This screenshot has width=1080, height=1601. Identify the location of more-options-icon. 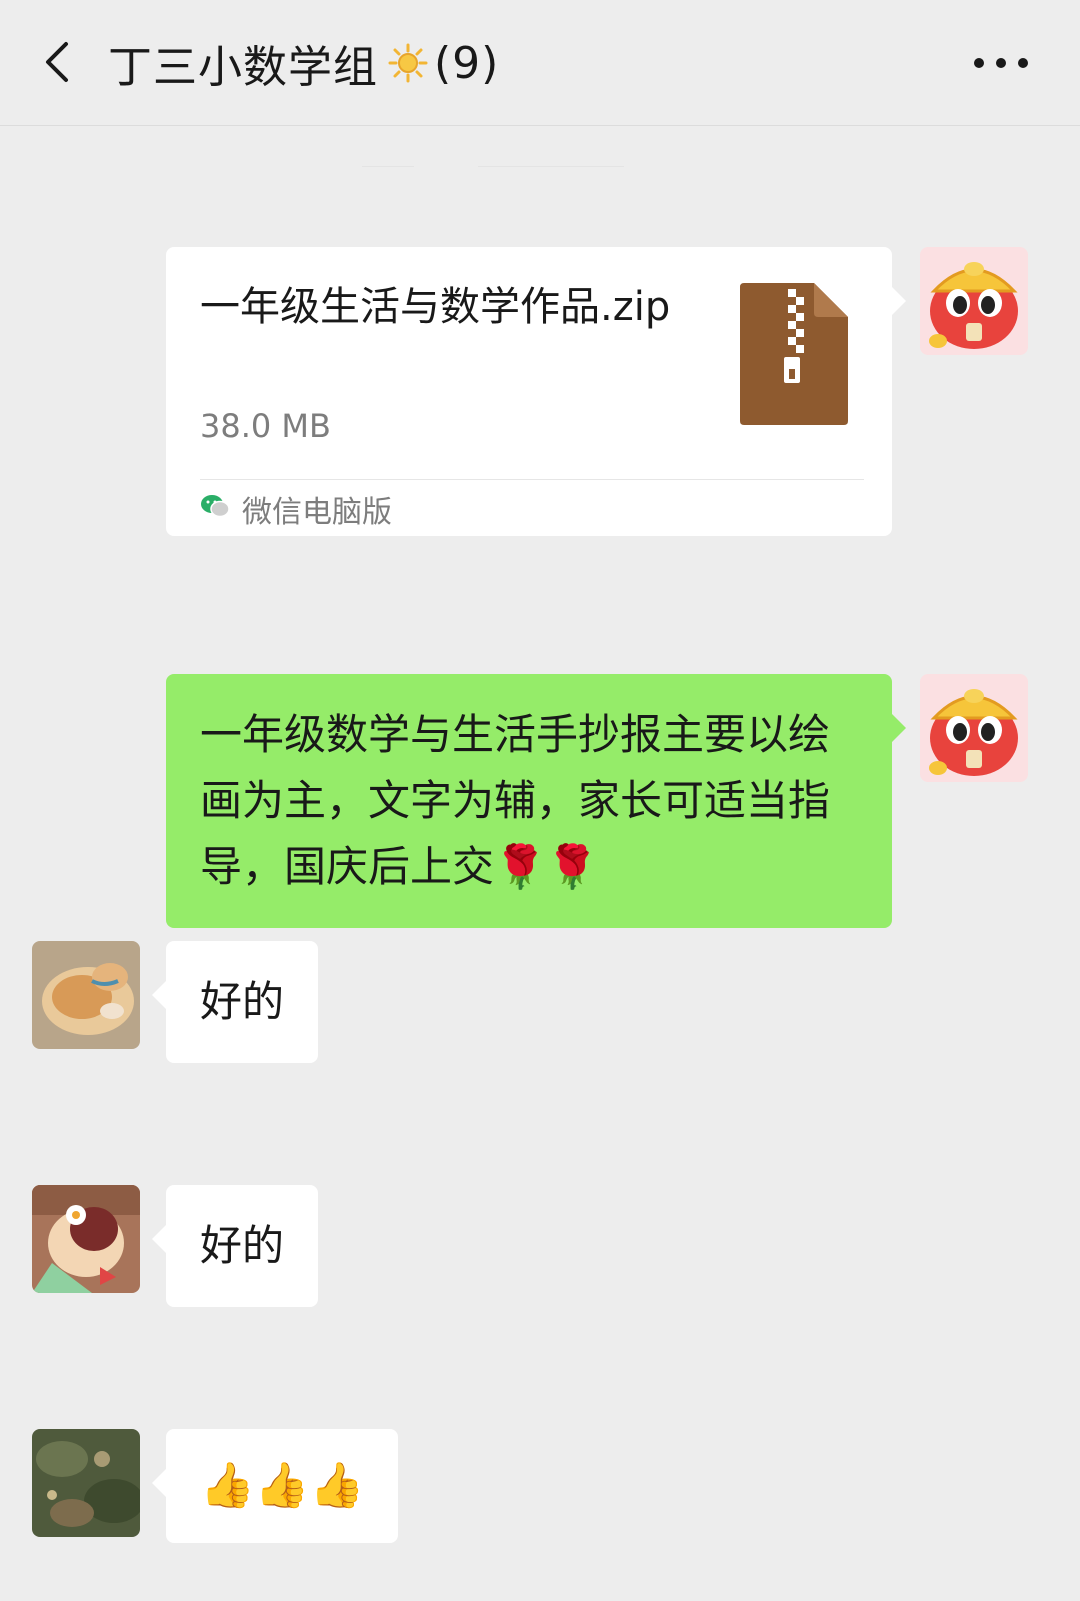
(1001, 64).